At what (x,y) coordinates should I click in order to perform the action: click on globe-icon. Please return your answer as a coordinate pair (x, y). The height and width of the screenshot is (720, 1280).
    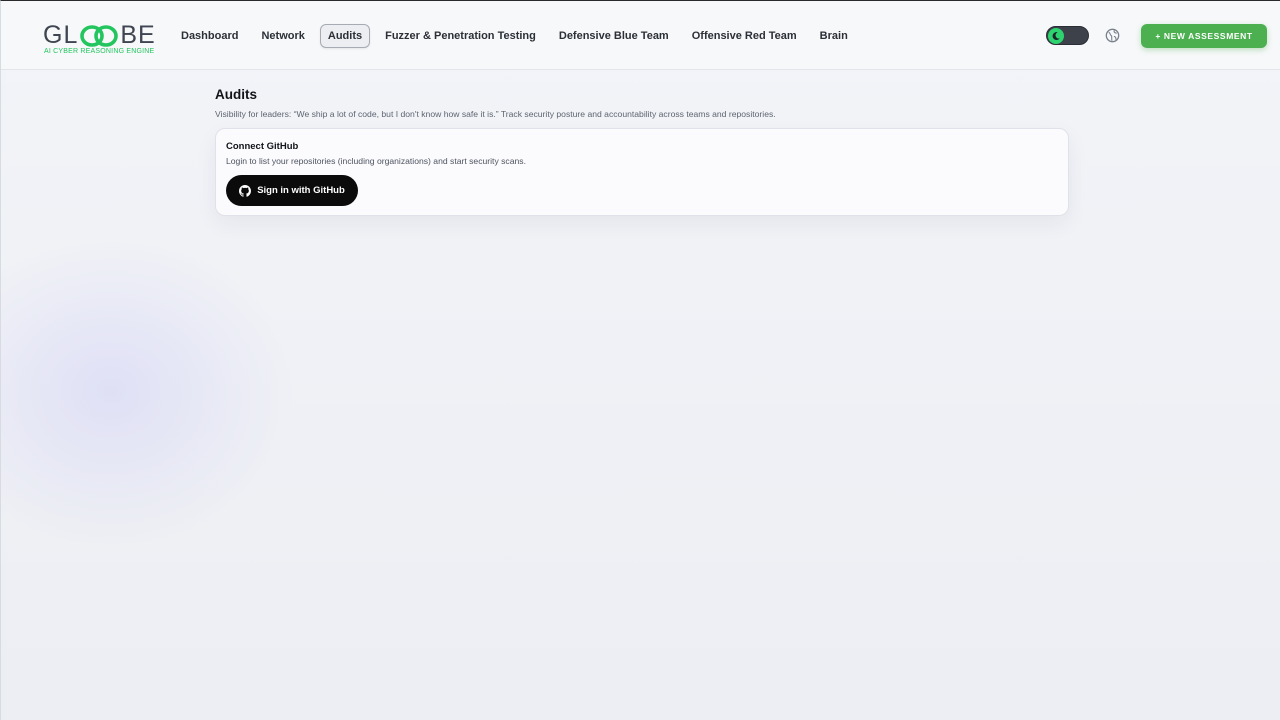
    Looking at the image, I should click on (1112, 35).